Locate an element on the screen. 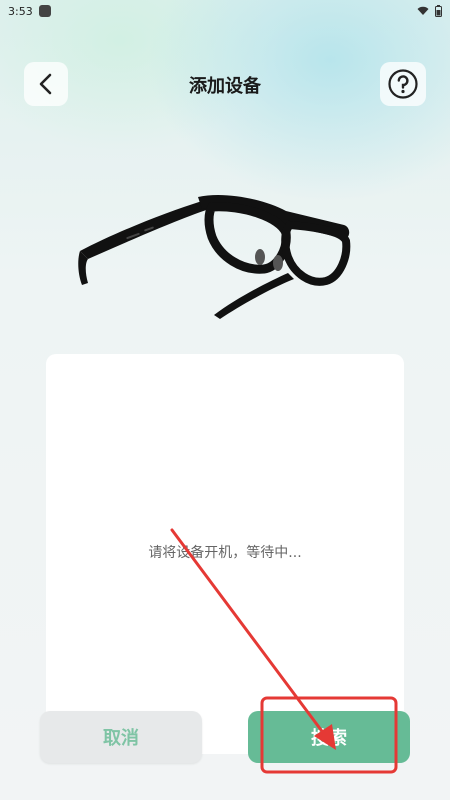 Image resolution: width=450 pixels, height=800 pixels. question-circle-icon is located at coordinates (403, 84).